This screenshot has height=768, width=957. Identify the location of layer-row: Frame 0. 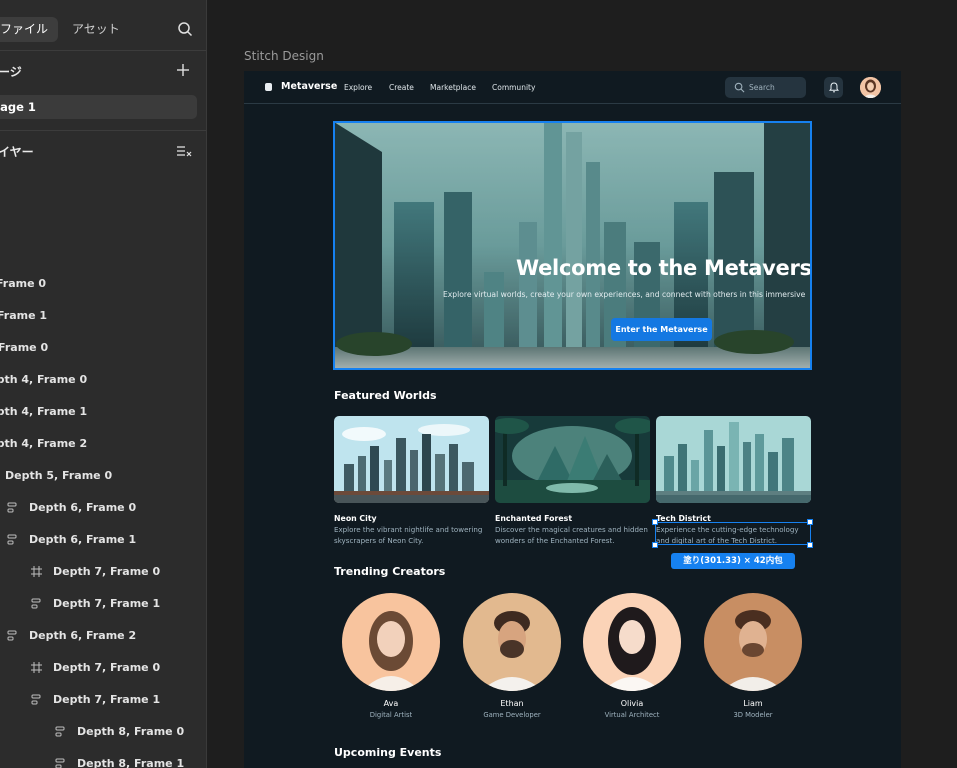
(23, 283).